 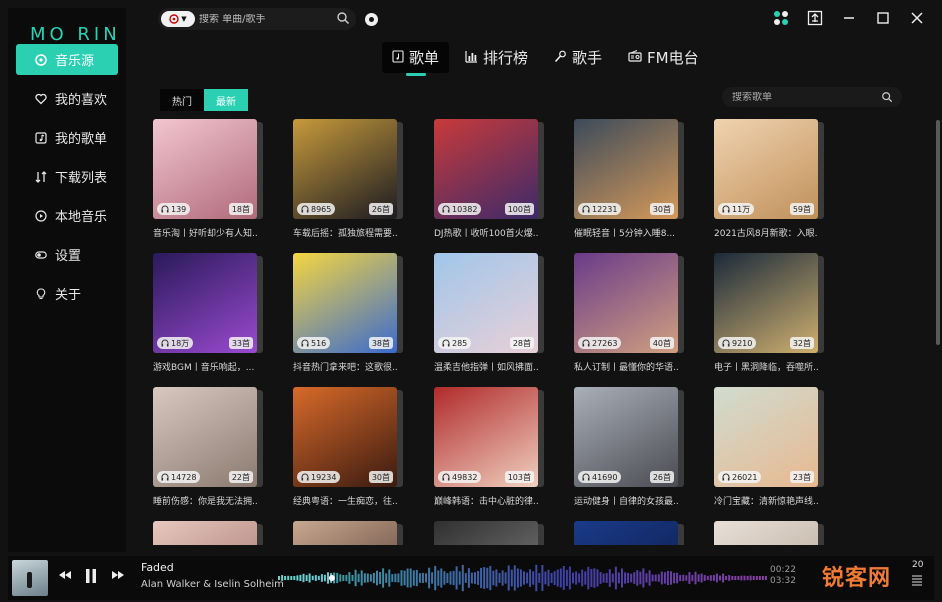 I want to click on tab-fm-radio: FM电台, so click(x=663, y=57).